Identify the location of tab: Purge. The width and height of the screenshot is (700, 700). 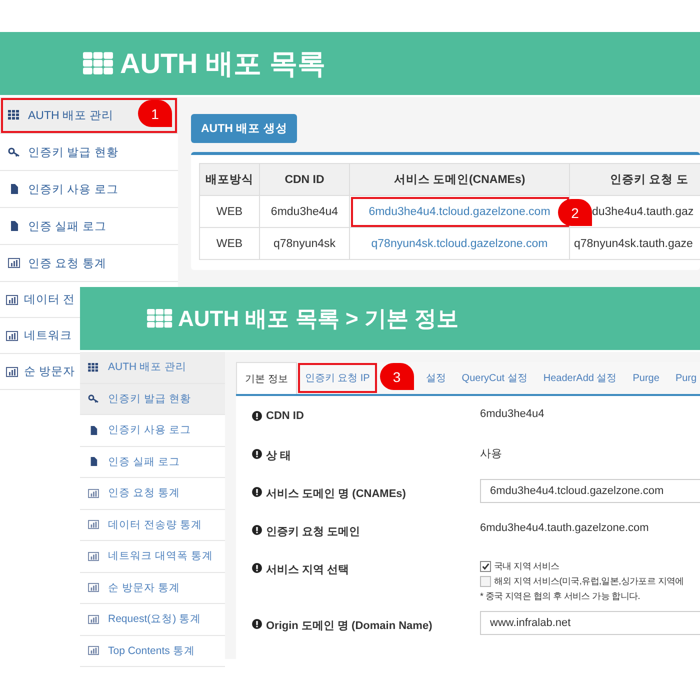
(646, 378).